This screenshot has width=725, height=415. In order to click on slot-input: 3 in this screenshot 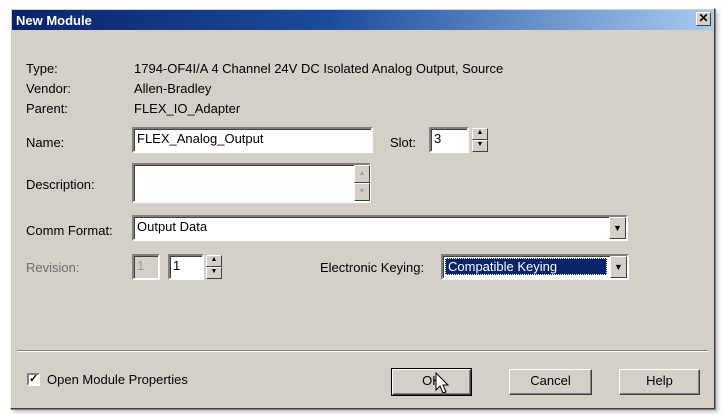, I will do `click(449, 140)`.